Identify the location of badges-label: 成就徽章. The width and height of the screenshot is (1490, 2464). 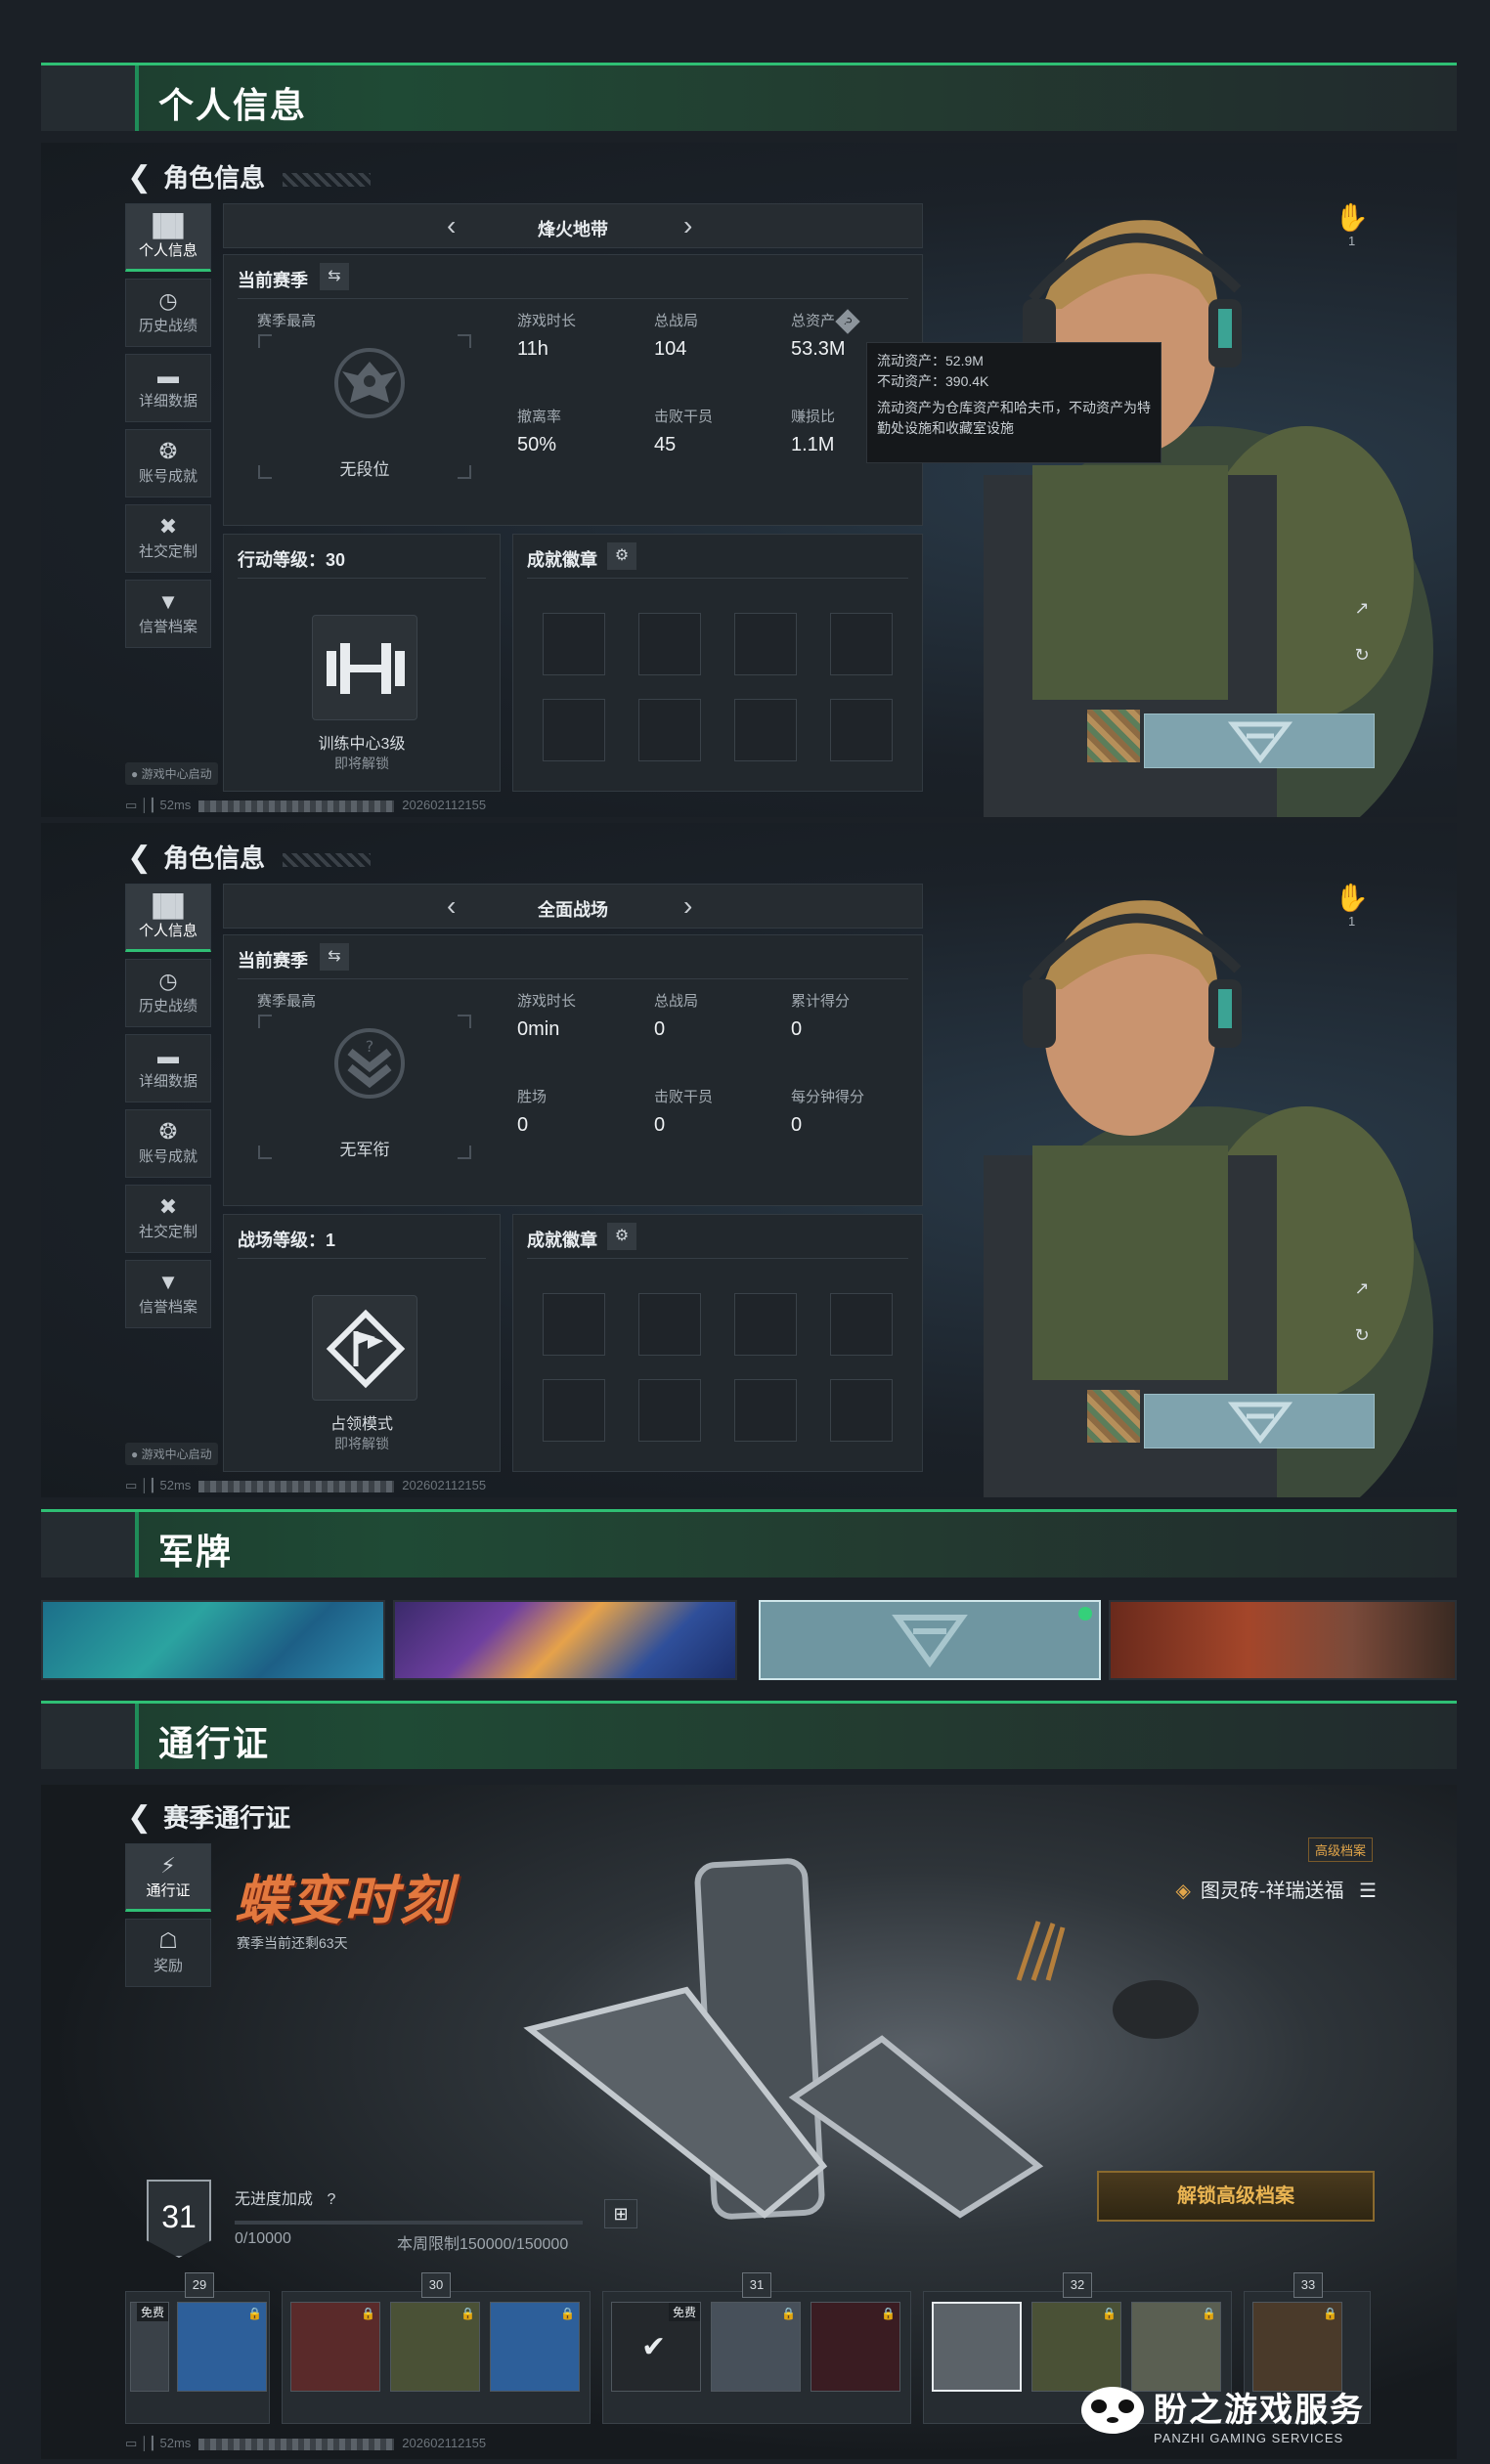
(562, 1240).